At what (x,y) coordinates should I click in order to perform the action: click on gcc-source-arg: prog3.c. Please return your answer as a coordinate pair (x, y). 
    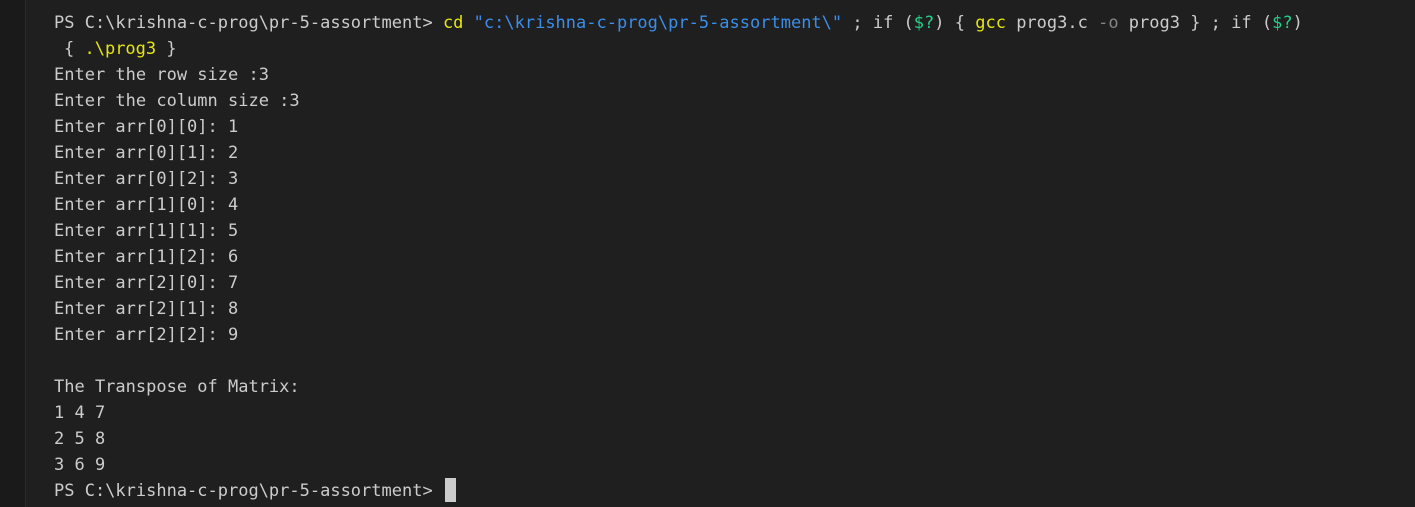
    Looking at the image, I should click on (1052, 23).